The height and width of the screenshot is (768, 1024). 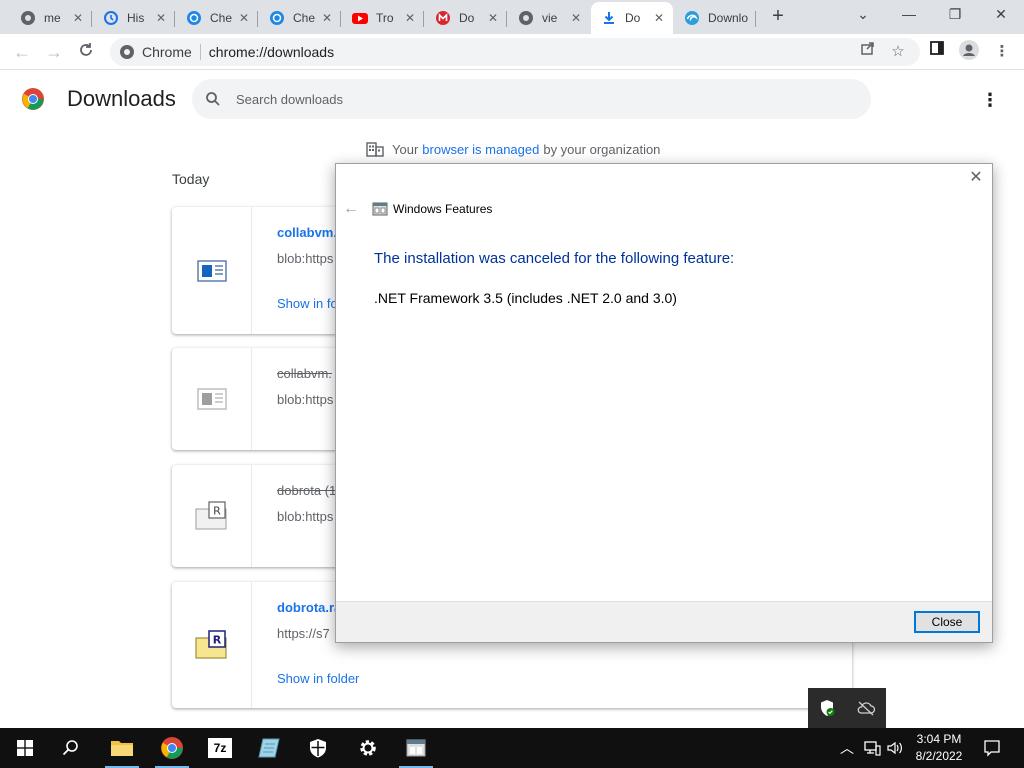 I want to click on dialog-footer: Close, so click(x=664, y=621).